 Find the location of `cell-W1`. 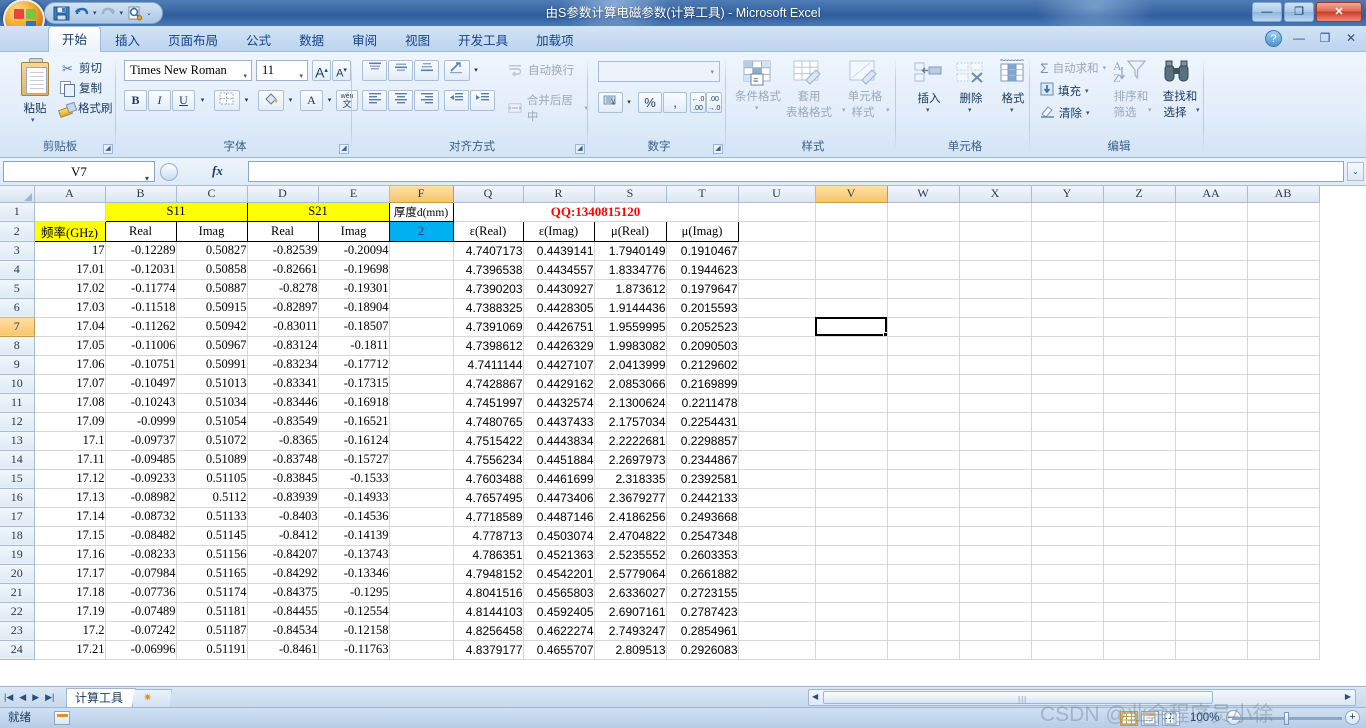

cell-W1 is located at coordinates (923, 212).